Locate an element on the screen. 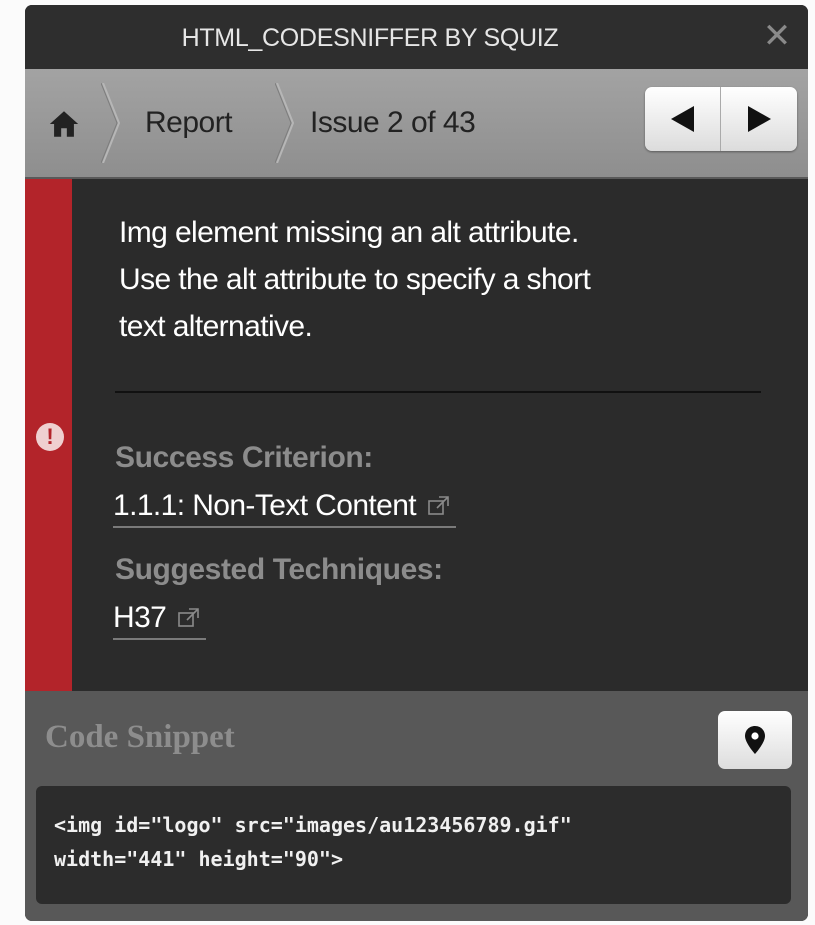 The image size is (815, 925). issue-message-line: Use the alt attribute to specify a short is located at coordinates (355, 279).